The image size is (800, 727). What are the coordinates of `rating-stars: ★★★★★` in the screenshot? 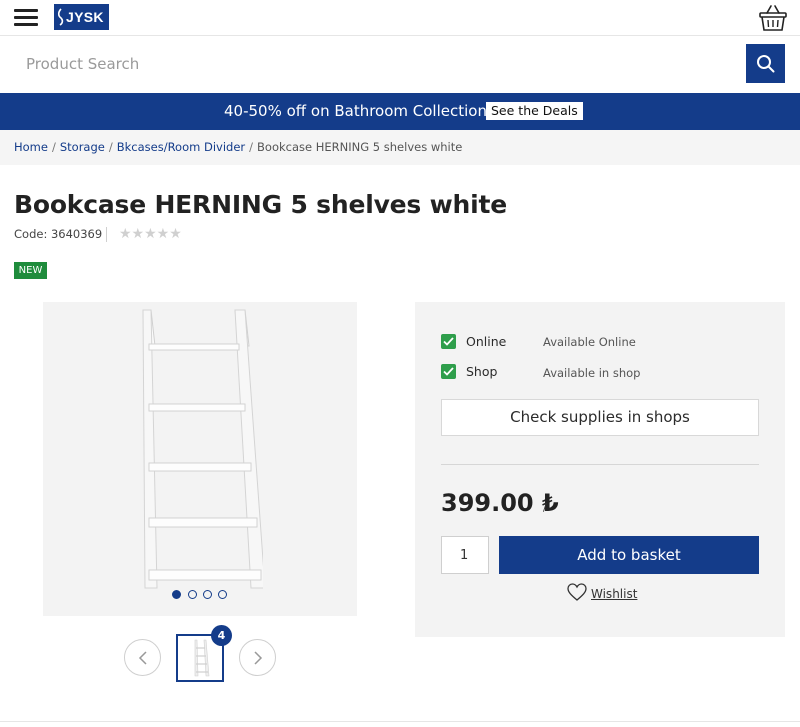 It's located at (150, 234).